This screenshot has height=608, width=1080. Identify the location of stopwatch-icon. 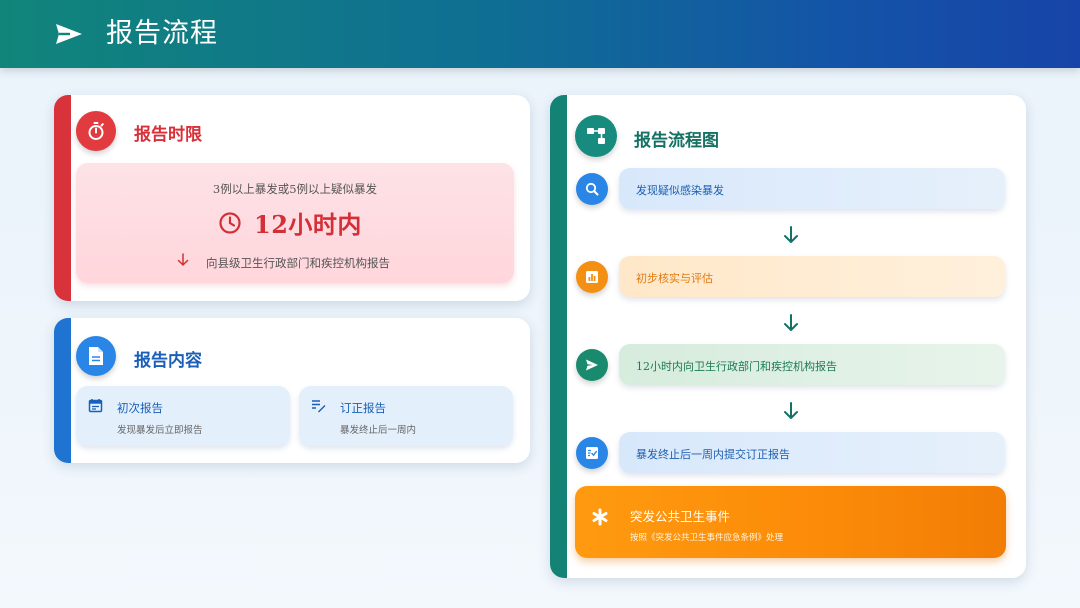
(96, 131).